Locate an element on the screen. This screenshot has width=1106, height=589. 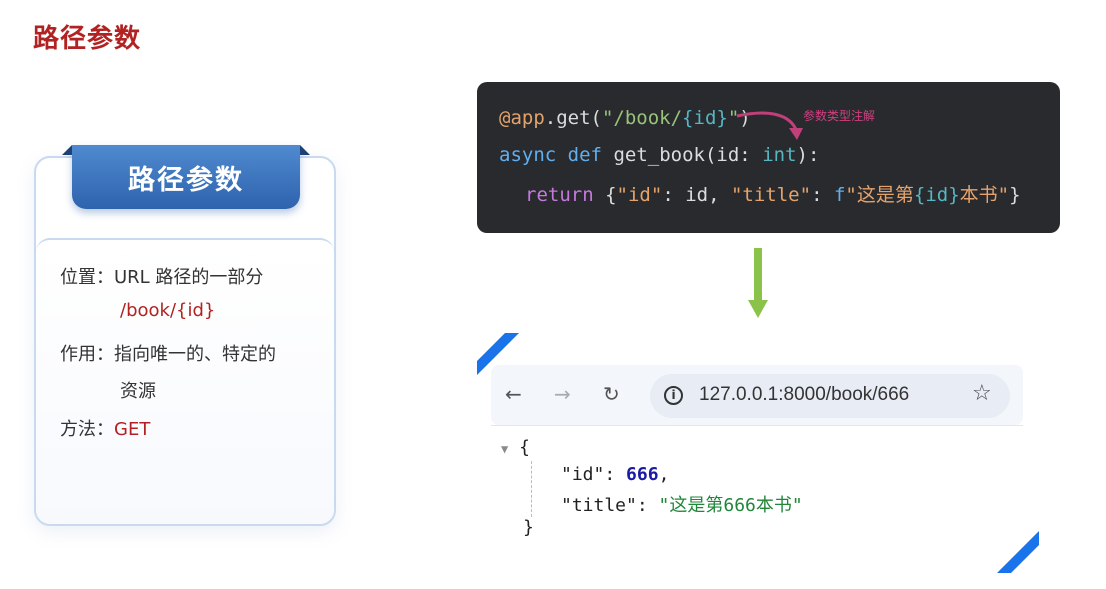
indent-guide is located at coordinates (531, 489).